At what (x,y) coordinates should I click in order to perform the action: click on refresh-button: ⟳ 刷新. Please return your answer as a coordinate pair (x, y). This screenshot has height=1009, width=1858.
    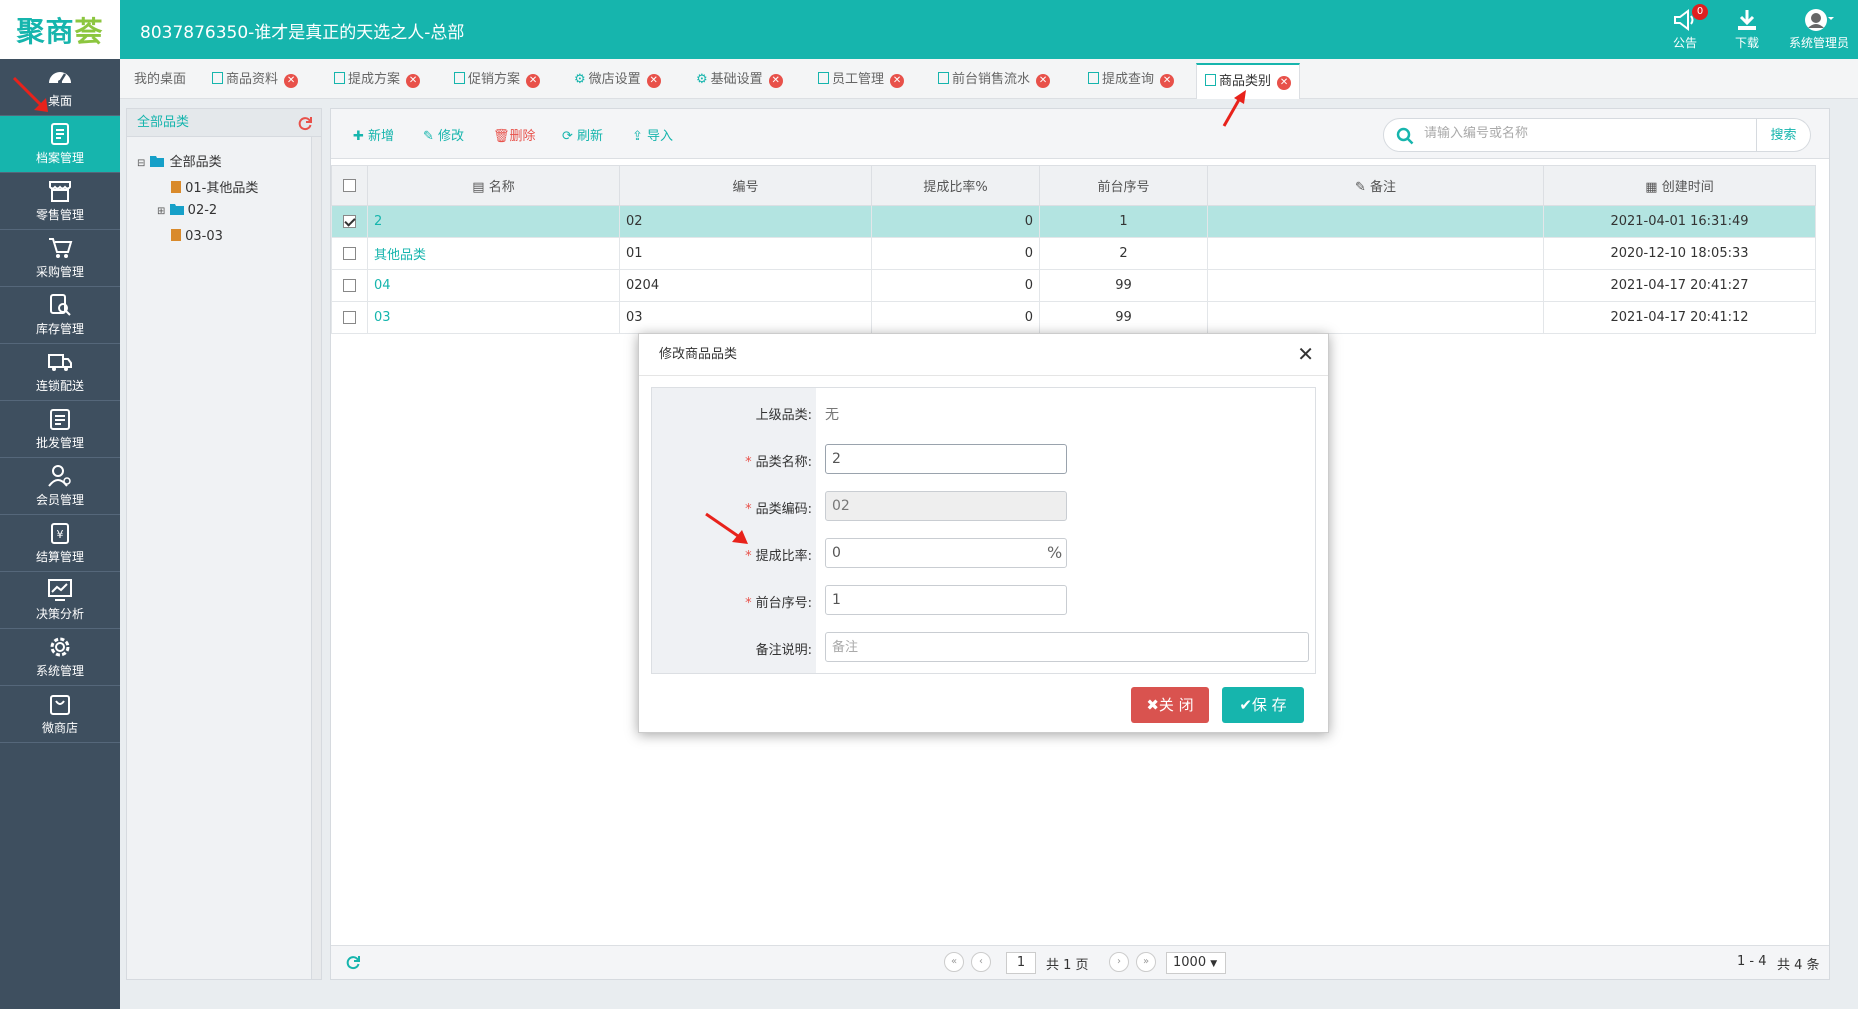
    Looking at the image, I should click on (582, 134).